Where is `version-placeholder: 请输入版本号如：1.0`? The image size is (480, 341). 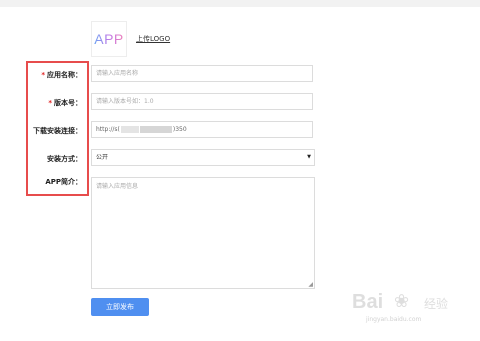 version-placeholder: 请输入版本号如：1.0 is located at coordinates (125, 101).